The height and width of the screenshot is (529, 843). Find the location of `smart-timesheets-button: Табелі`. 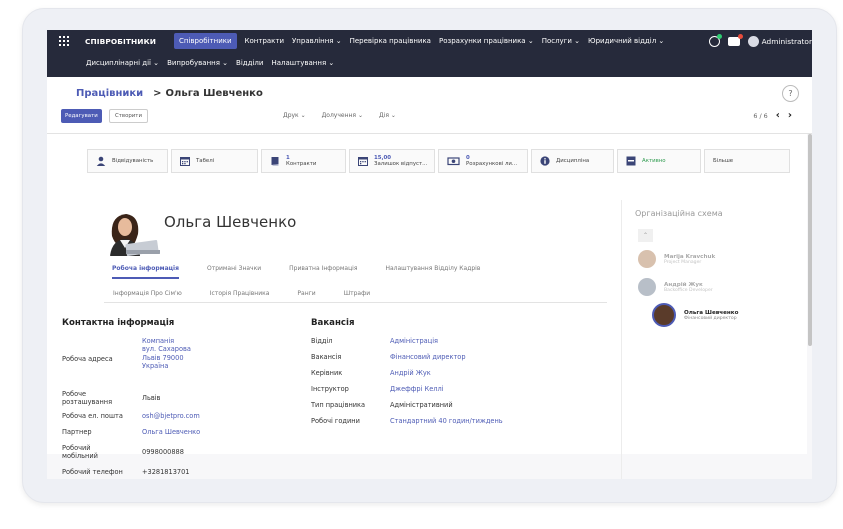

smart-timesheets-button: Табелі is located at coordinates (214, 161).